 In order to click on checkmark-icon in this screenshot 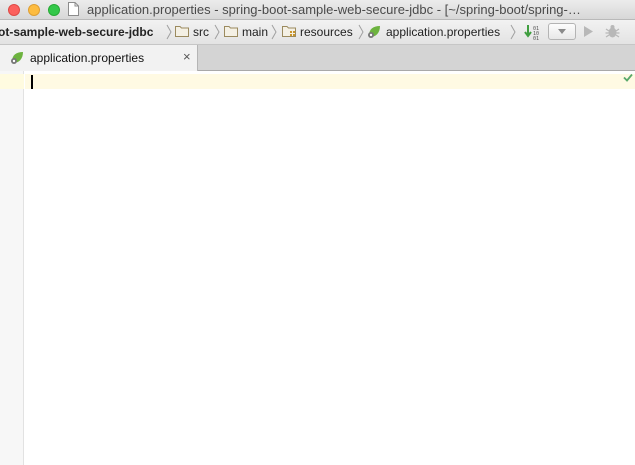, I will do `click(628, 77)`.